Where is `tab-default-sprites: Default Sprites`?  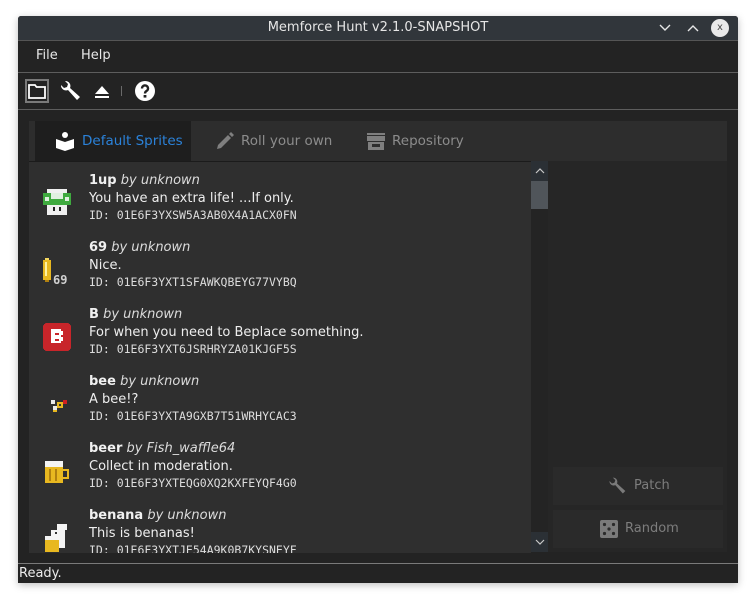 tab-default-sprites: Default Sprites is located at coordinates (113, 141).